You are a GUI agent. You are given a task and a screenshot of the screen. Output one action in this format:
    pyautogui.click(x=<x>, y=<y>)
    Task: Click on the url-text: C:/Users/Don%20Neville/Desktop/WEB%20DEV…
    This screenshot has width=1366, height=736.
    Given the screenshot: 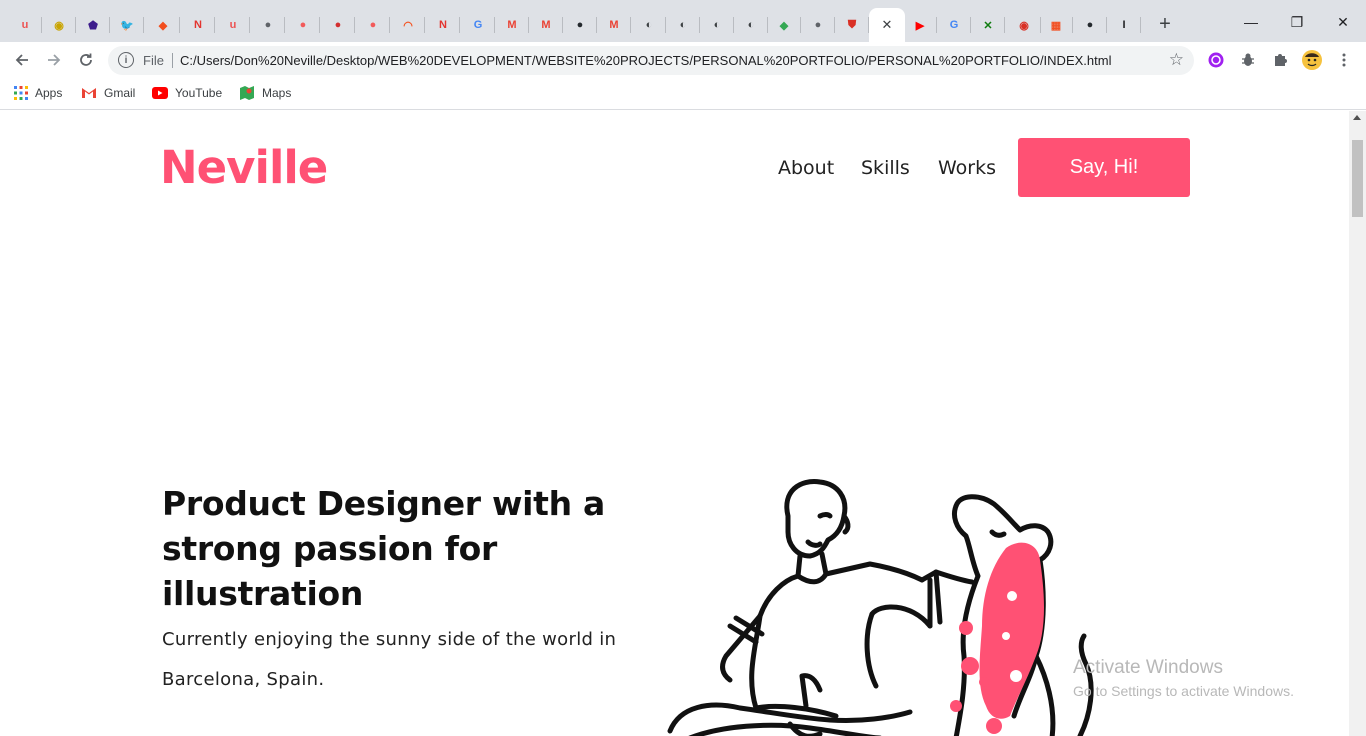 What is the action you would take?
    pyautogui.click(x=645, y=60)
    